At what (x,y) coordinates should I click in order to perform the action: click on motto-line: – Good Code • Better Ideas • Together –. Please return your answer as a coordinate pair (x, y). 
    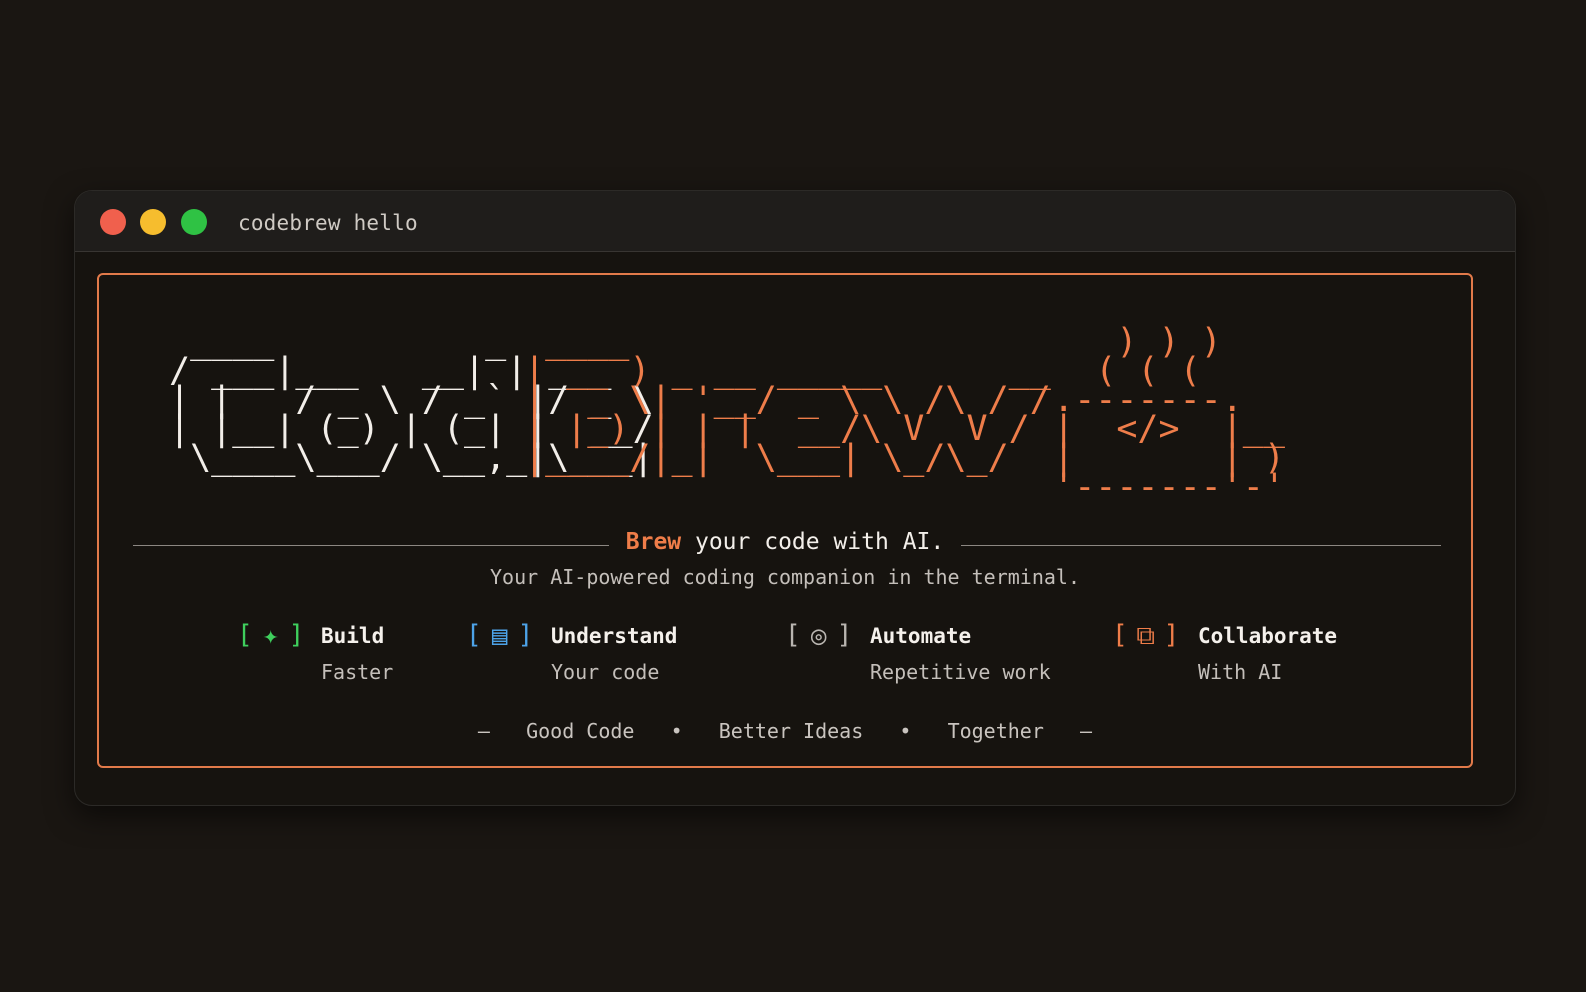
    Looking at the image, I should click on (785, 731).